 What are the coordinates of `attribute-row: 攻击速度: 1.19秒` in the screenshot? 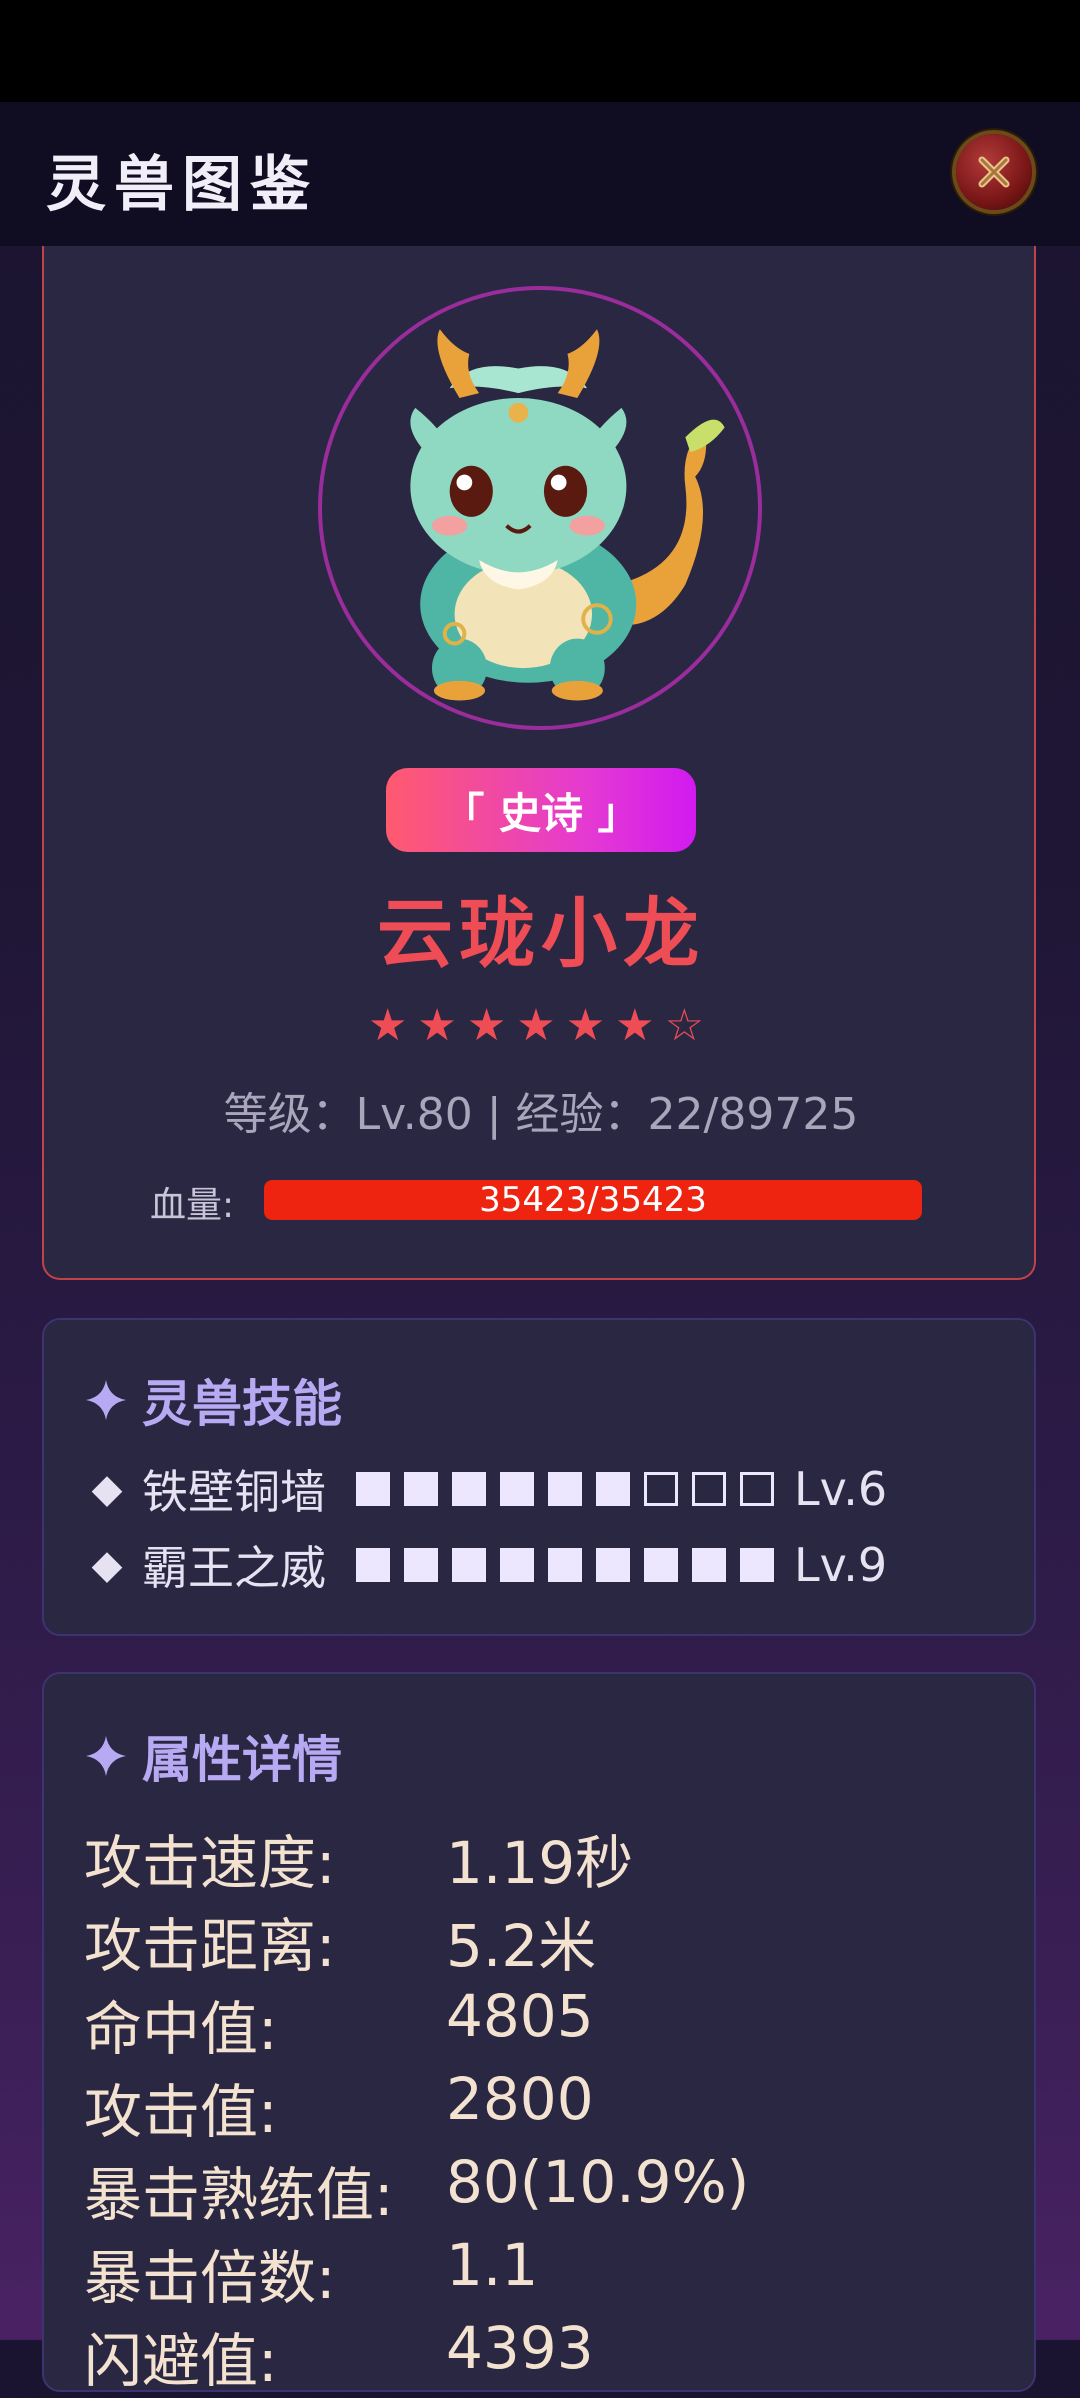 It's located at (534, 1858).